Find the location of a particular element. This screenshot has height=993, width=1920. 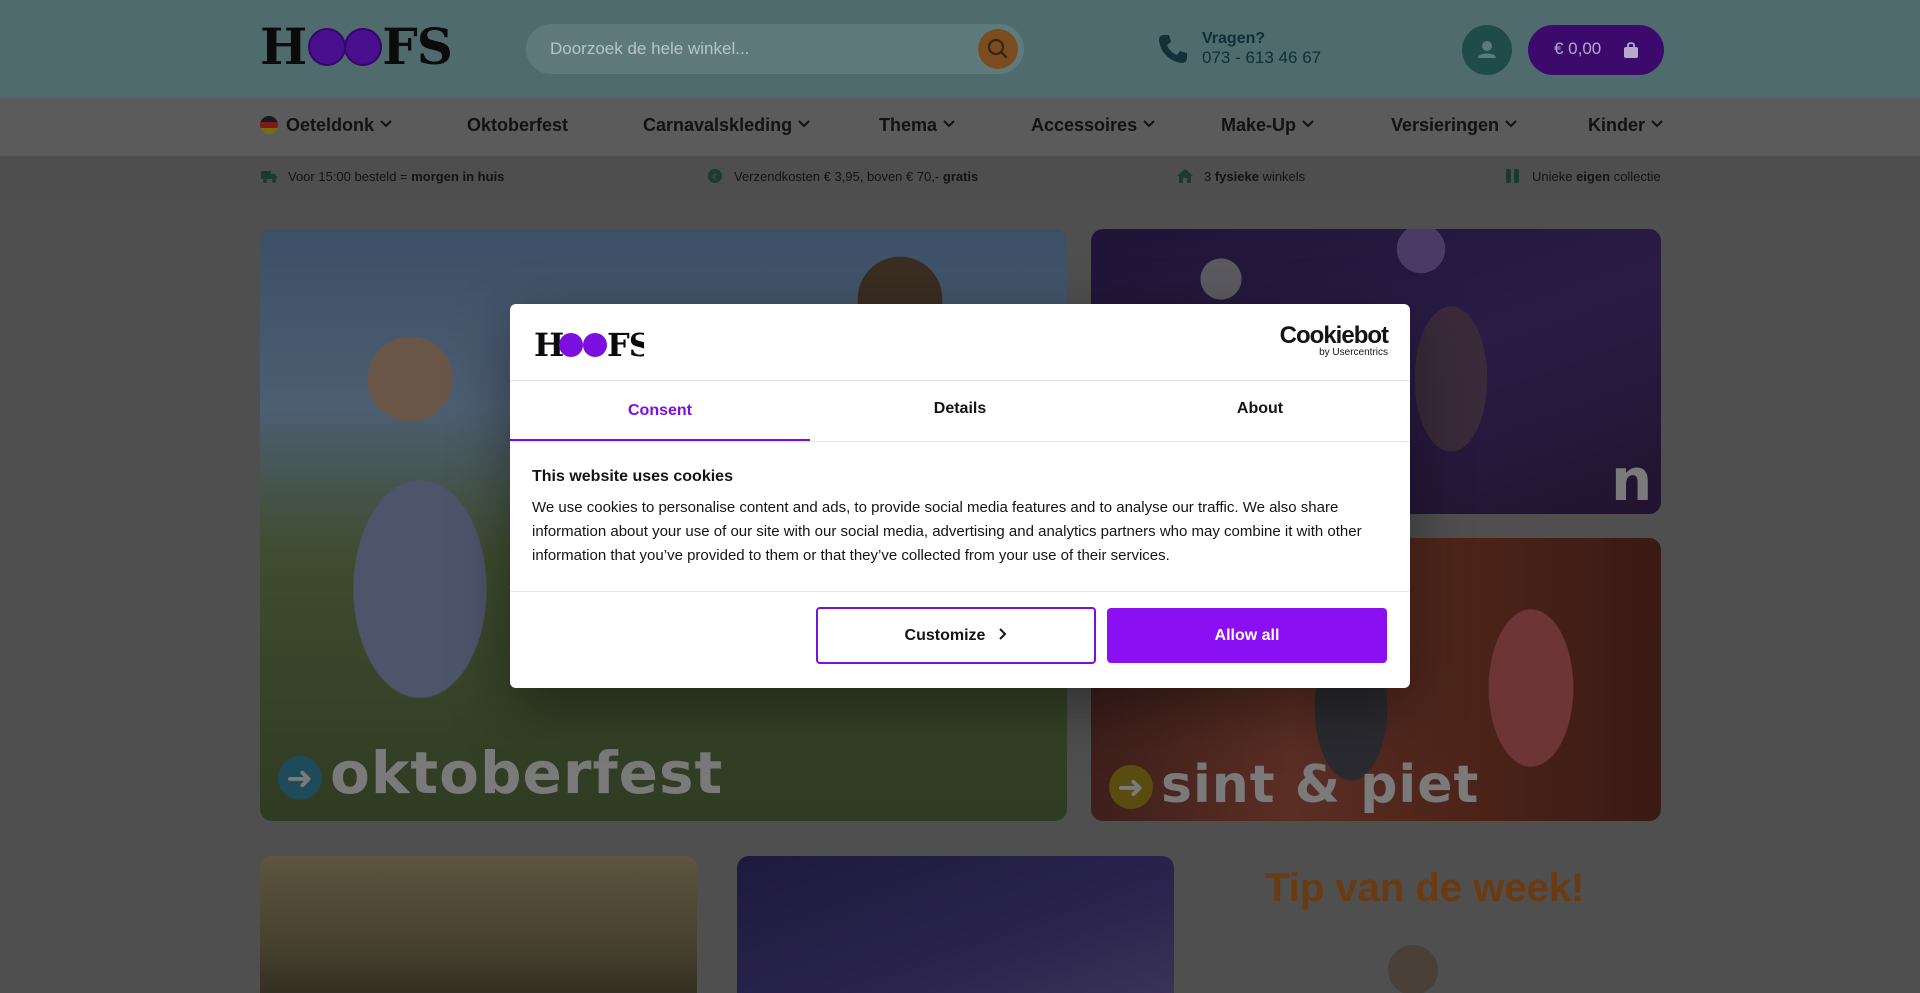

usp-delivery: Voor 15:00 besteld = morgen in huis is located at coordinates (382, 176).